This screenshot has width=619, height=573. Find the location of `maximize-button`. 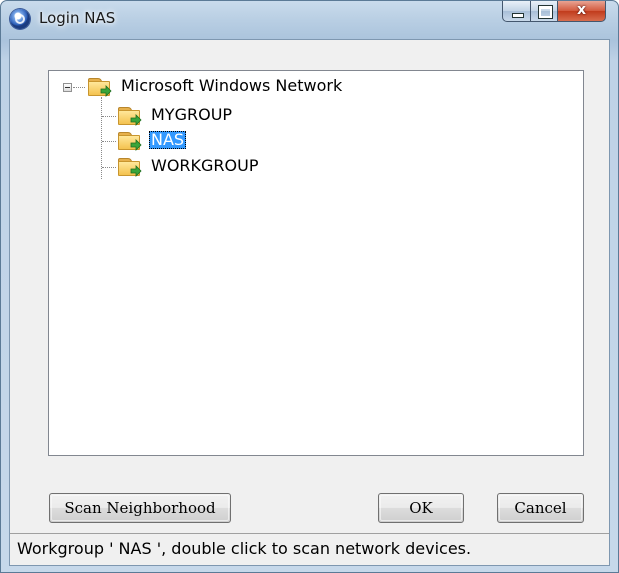

maximize-button is located at coordinates (544, 11).